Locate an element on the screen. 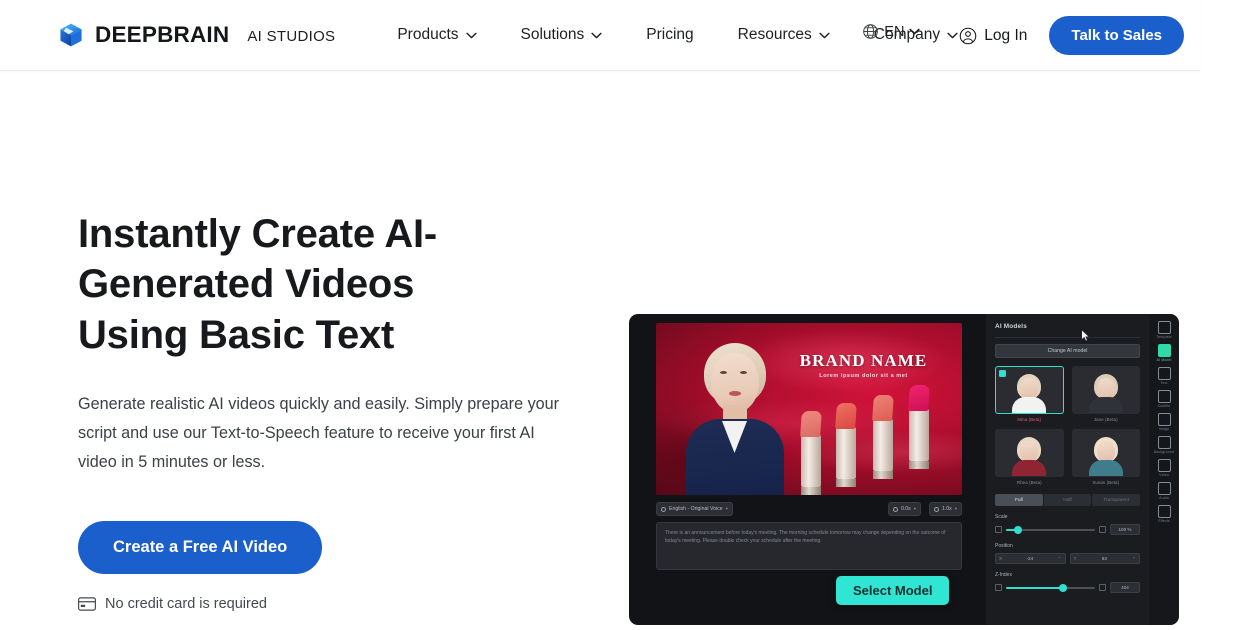 The height and width of the screenshot is (630, 1250). speed-chip-label: 1.0x is located at coordinates (946, 509).